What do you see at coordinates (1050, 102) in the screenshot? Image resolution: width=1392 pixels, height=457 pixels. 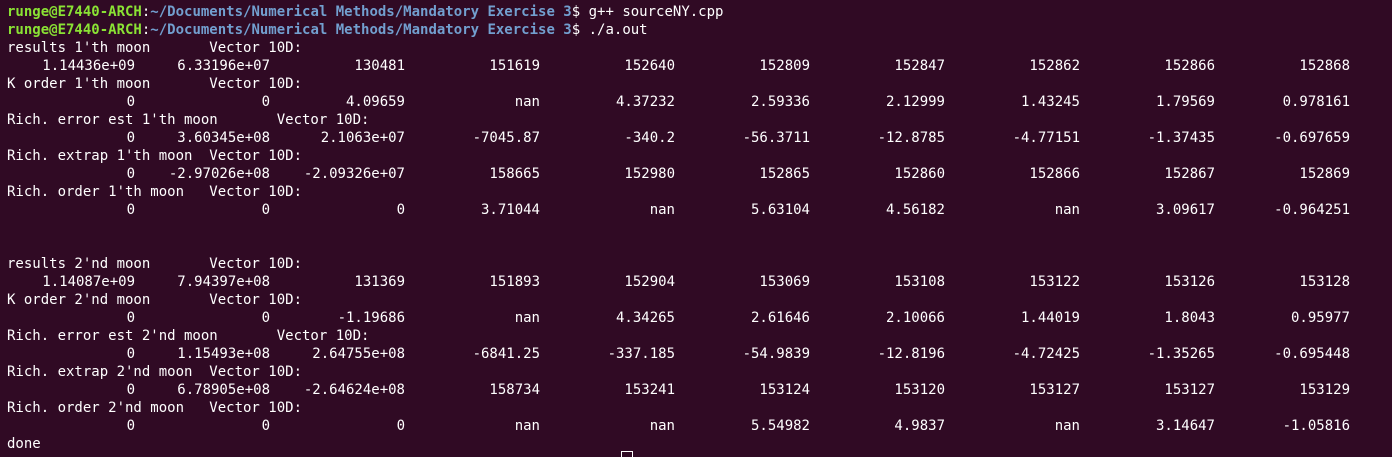 I see `vector-value: 1.43245` at bounding box center [1050, 102].